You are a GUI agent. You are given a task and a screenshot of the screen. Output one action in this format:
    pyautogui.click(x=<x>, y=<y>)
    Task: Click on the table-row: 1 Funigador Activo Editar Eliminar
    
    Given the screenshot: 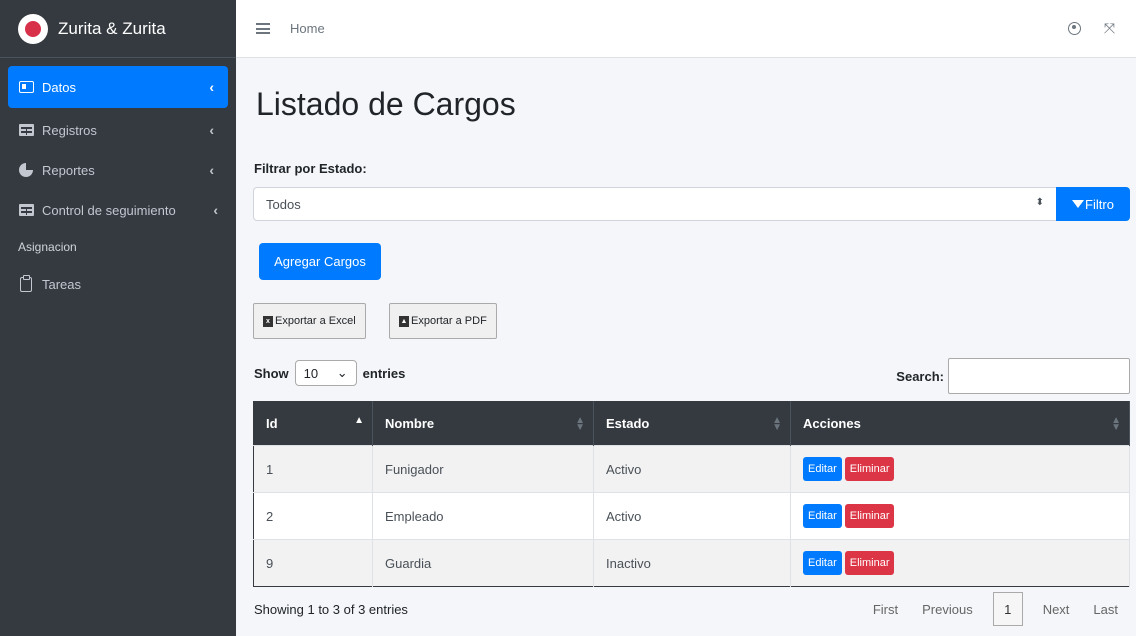 What is the action you would take?
    pyautogui.click(x=691, y=469)
    